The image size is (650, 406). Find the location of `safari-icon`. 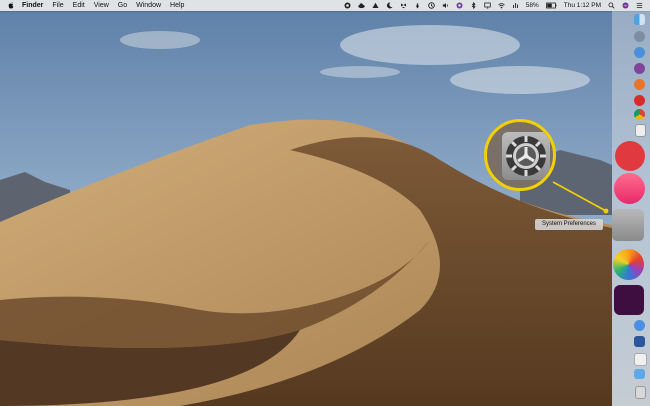

safari-icon is located at coordinates (639, 52).